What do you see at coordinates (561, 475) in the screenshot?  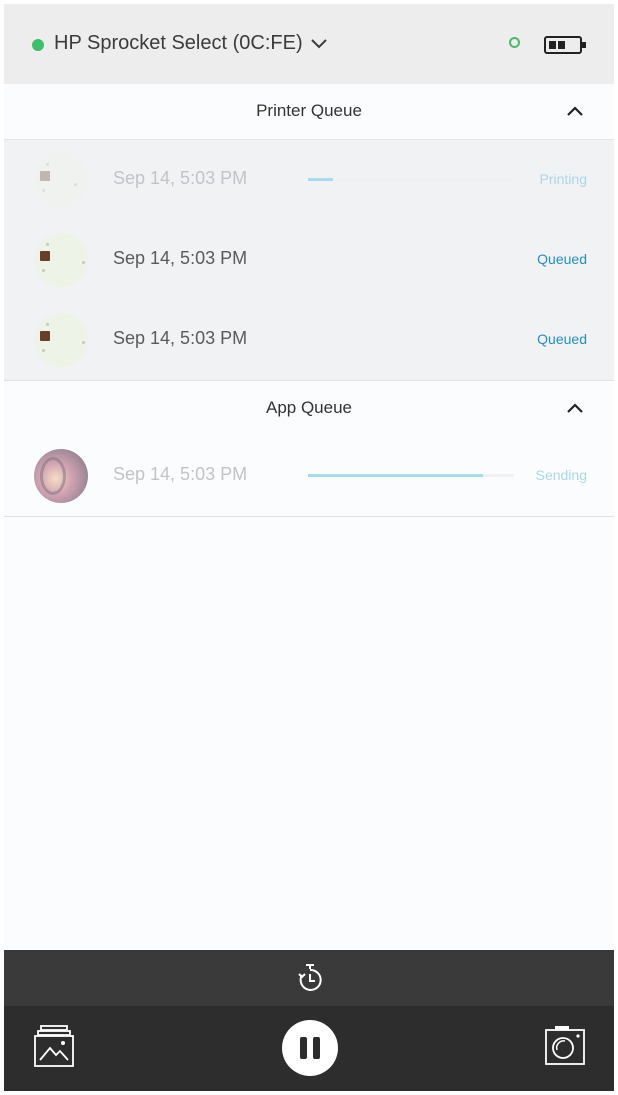 I see `status-label: Sending` at bounding box center [561, 475].